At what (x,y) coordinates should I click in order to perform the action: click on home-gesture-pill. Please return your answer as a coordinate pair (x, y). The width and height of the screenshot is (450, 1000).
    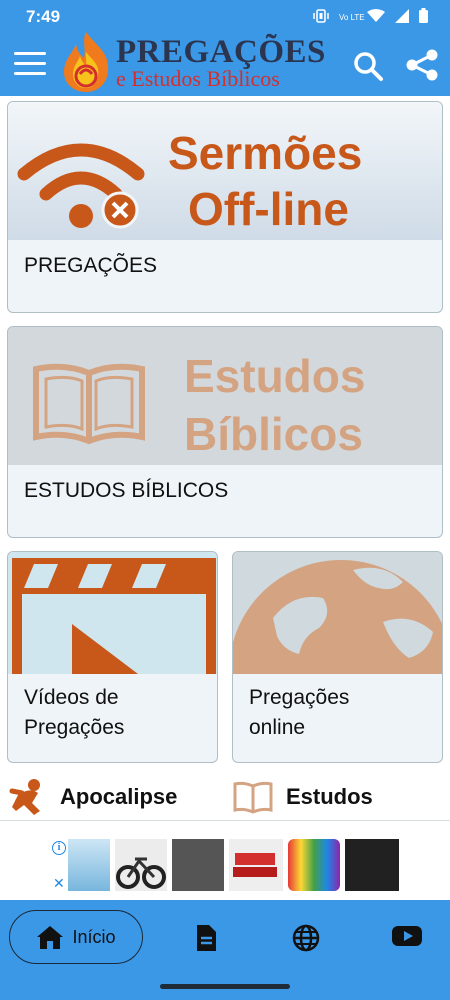
    Looking at the image, I should click on (225, 986).